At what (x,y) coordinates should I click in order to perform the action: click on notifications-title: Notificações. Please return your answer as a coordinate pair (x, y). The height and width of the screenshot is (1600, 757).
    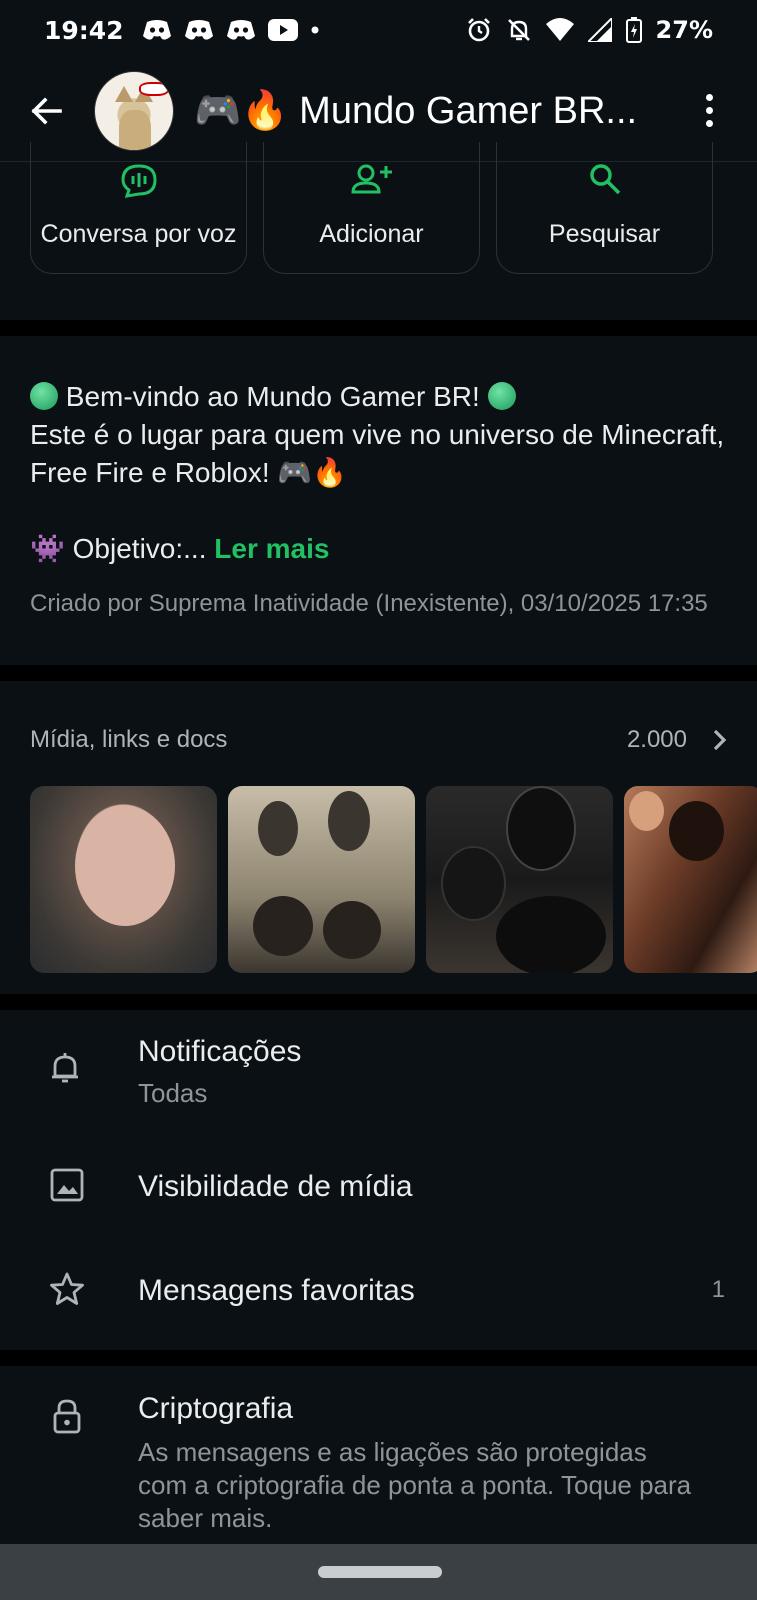
    Looking at the image, I should click on (220, 1051).